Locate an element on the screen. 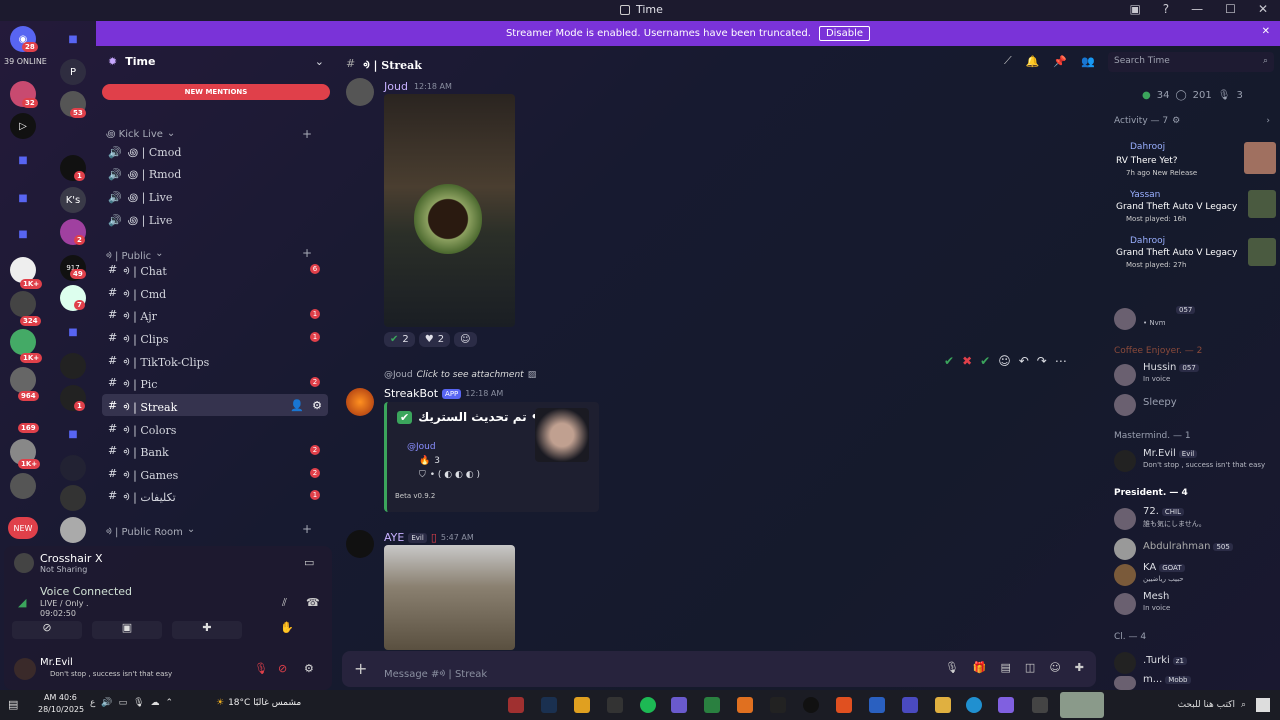 This screenshot has height=720, width=1280. add-member-icon: 👤 is located at coordinates (297, 405).